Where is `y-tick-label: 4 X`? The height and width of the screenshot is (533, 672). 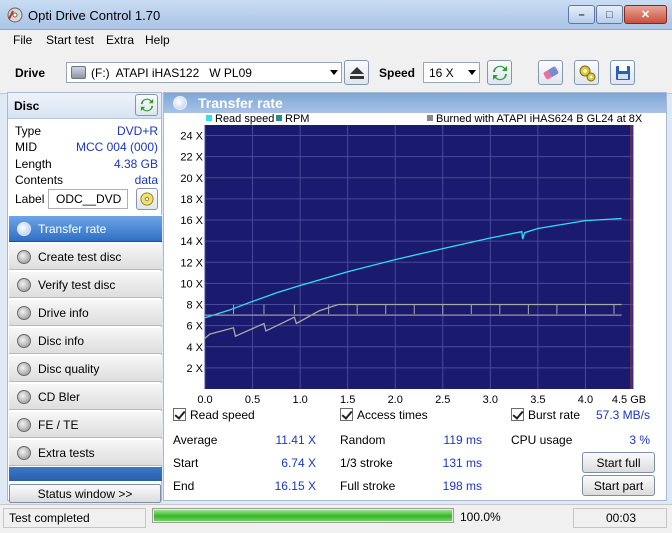 y-tick-label: 4 X is located at coordinates (194, 348).